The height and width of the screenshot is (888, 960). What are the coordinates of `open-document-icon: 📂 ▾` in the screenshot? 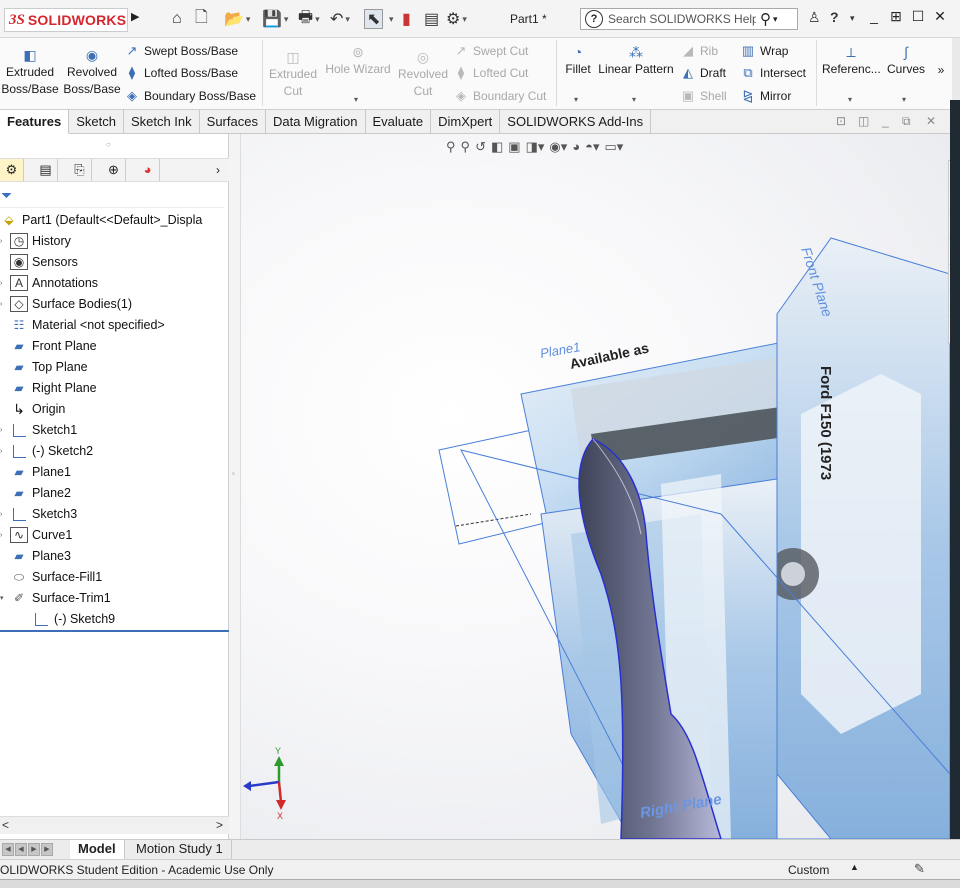 It's located at (237, 19).